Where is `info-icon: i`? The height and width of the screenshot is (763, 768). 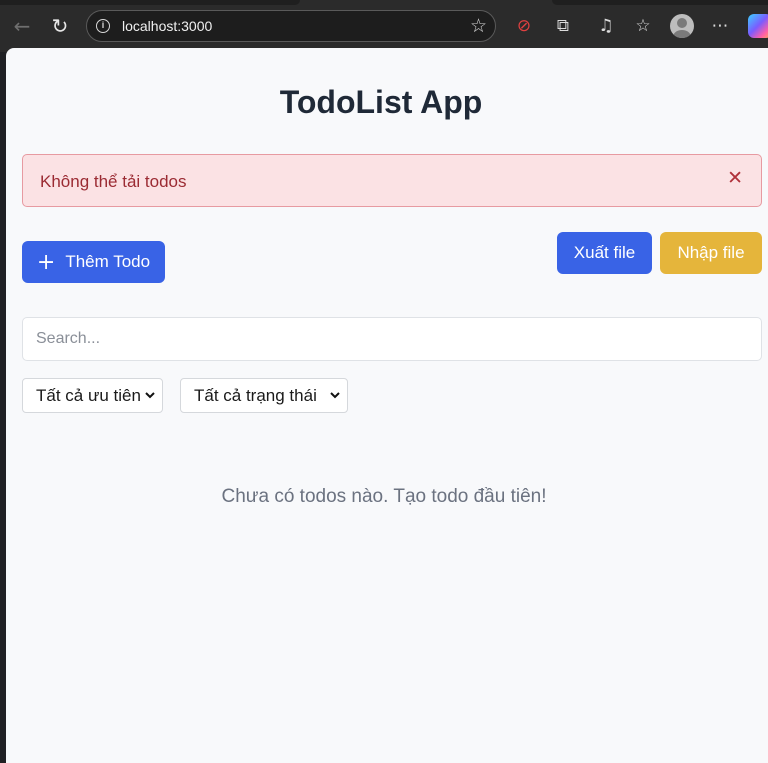
info-icon: i is located at coordinates (103, 26).